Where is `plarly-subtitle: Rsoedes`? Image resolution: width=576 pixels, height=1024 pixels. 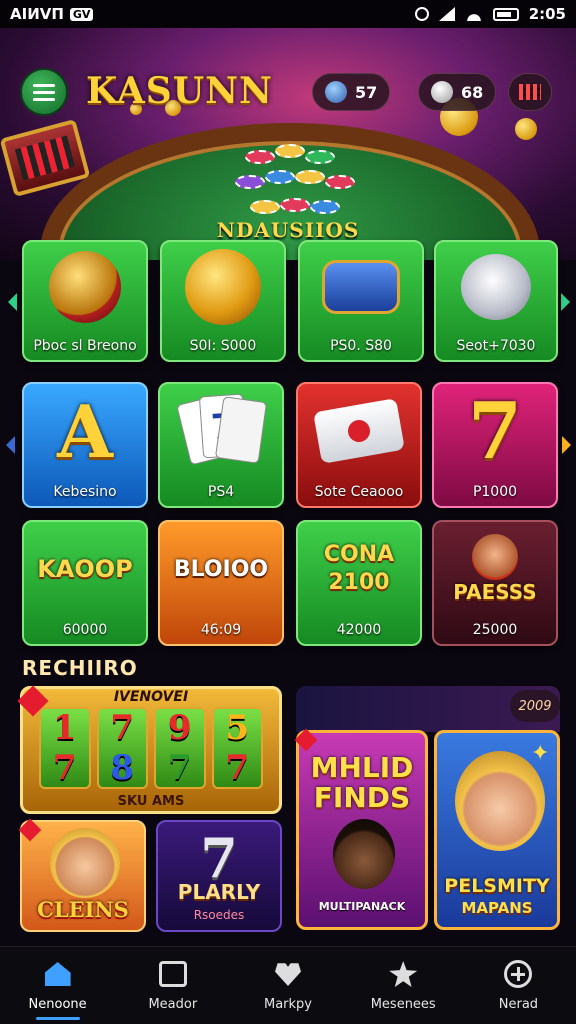
plarly-subtitle: Rsoedes is located at coordinates (219, 915).